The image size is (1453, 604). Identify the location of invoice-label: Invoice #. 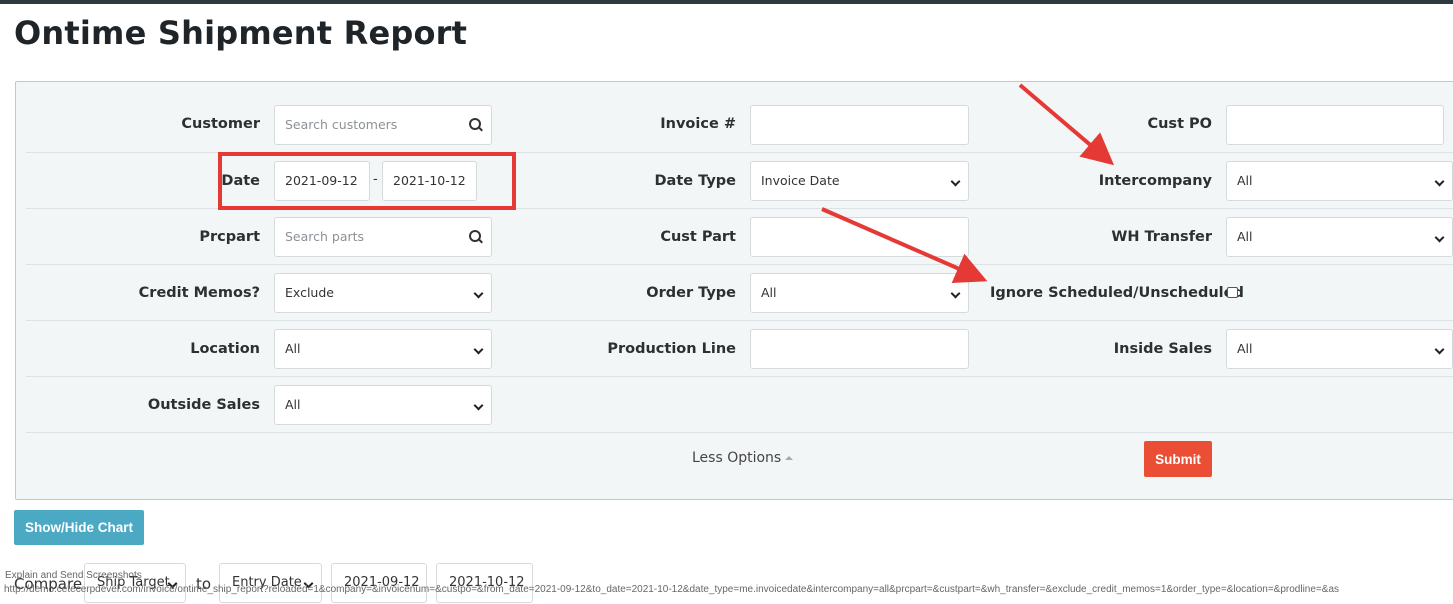
(698, 124).